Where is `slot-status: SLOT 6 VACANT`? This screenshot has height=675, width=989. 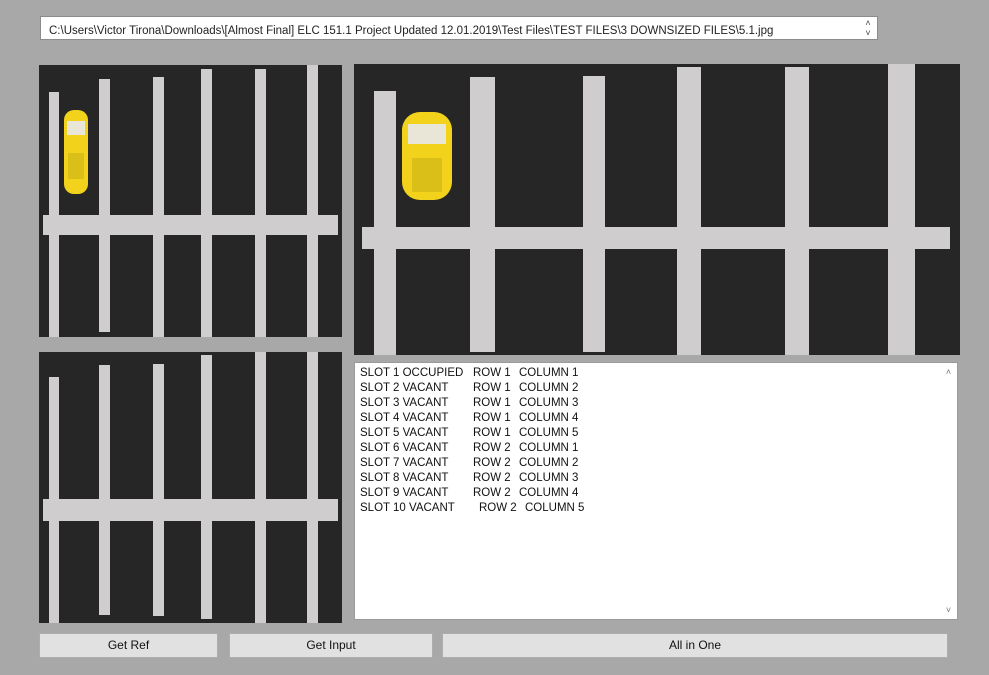
slot-status: SLOT 6 VACANT is located at coordinates (404, 448).